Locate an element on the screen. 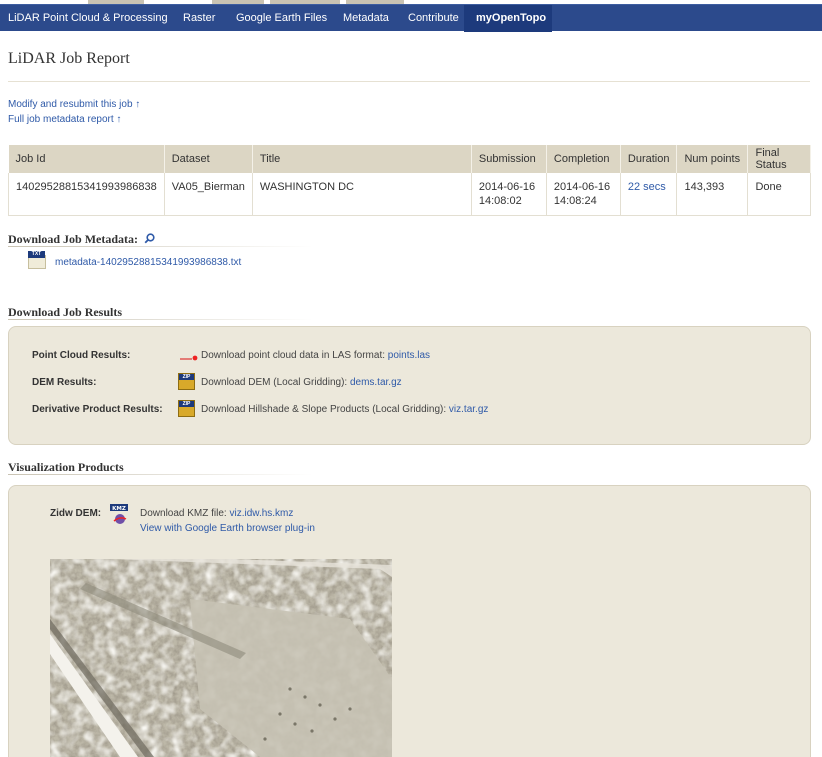 The width and height of the screenshot is (822, 757). cell-final-status: Done is located at coordinates (779, 194).